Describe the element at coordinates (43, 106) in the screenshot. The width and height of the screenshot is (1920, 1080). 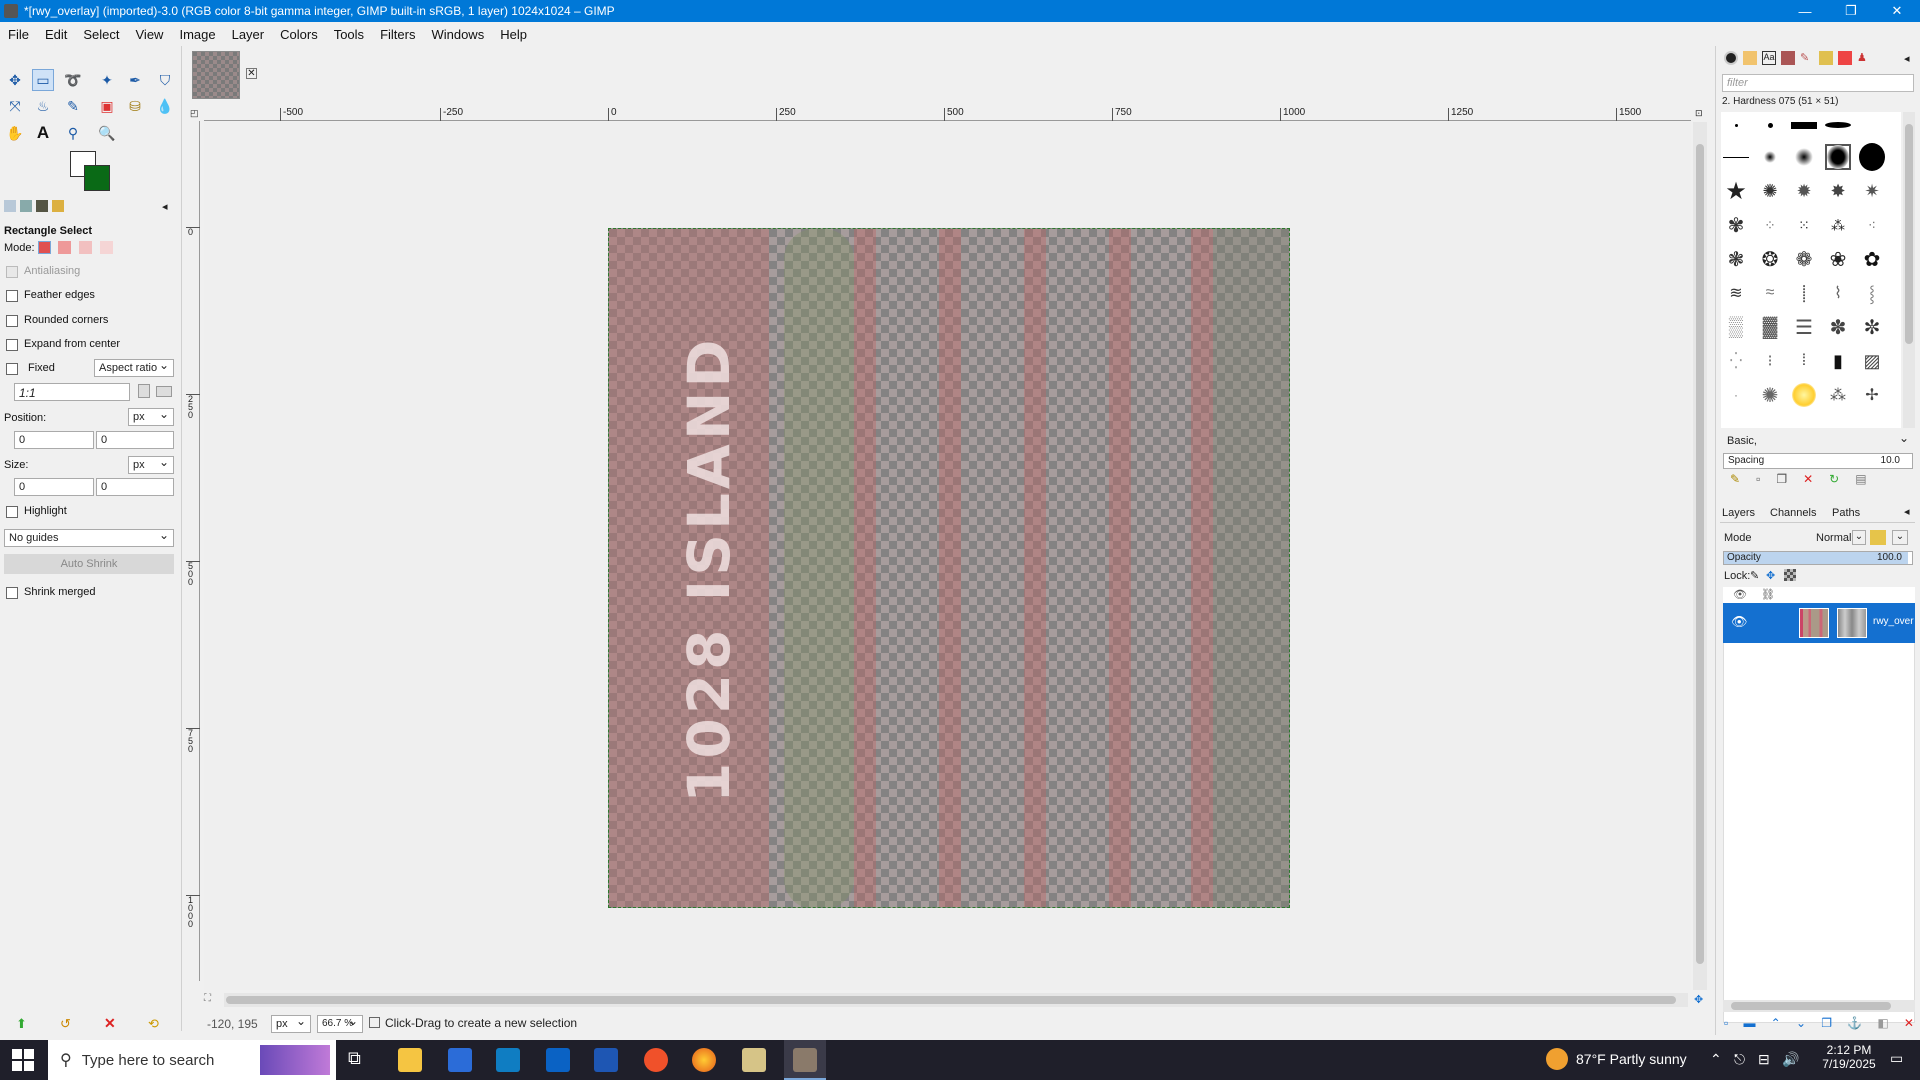
I see `warp-transform-tool-icon: ♨` at that location.